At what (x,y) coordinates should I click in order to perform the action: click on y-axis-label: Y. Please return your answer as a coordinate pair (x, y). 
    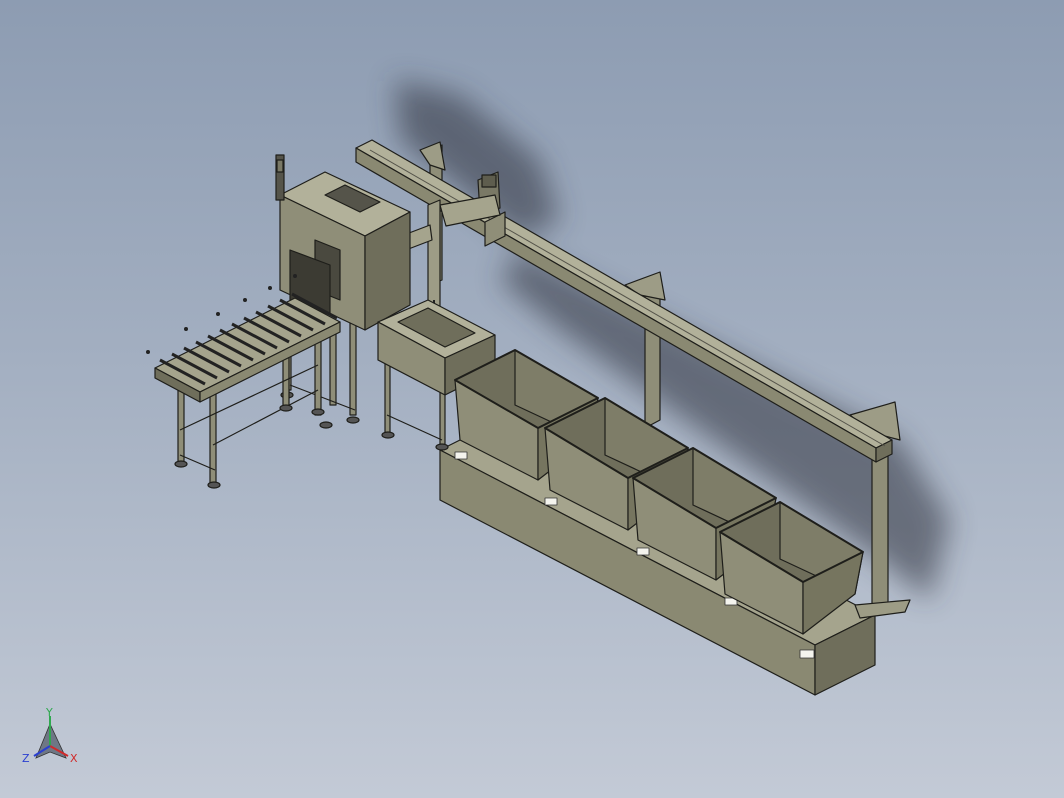
    Looking at the image, I should click on (49, 712).